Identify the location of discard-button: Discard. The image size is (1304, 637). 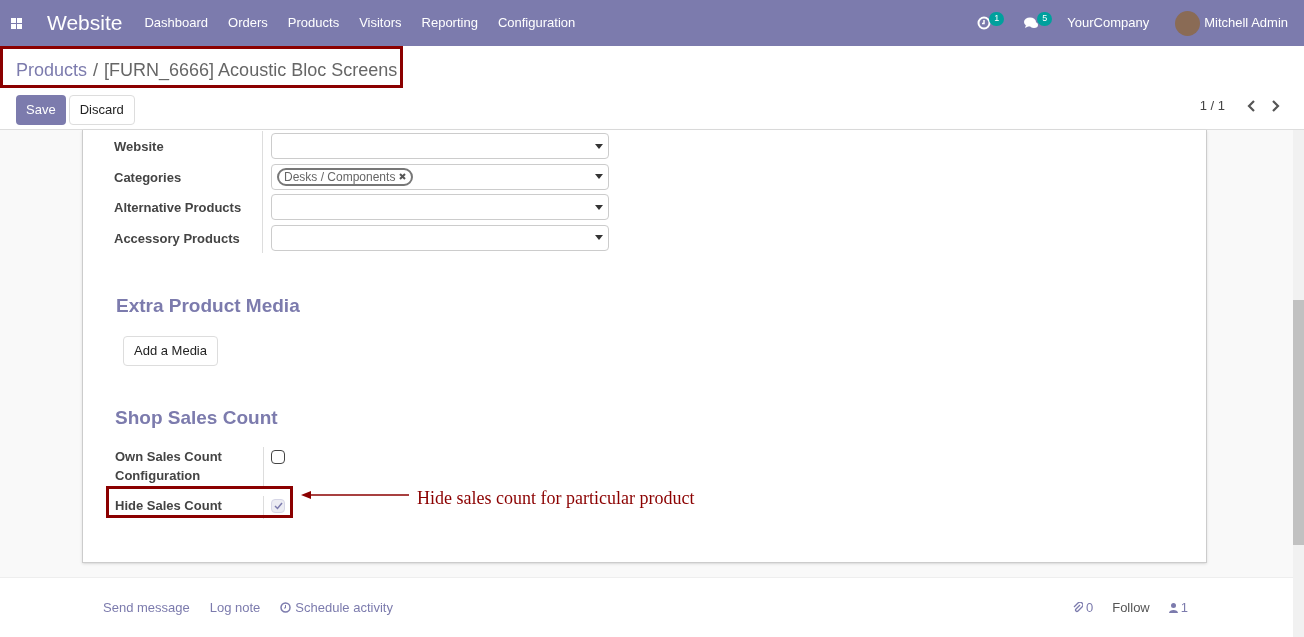
(101, 110).